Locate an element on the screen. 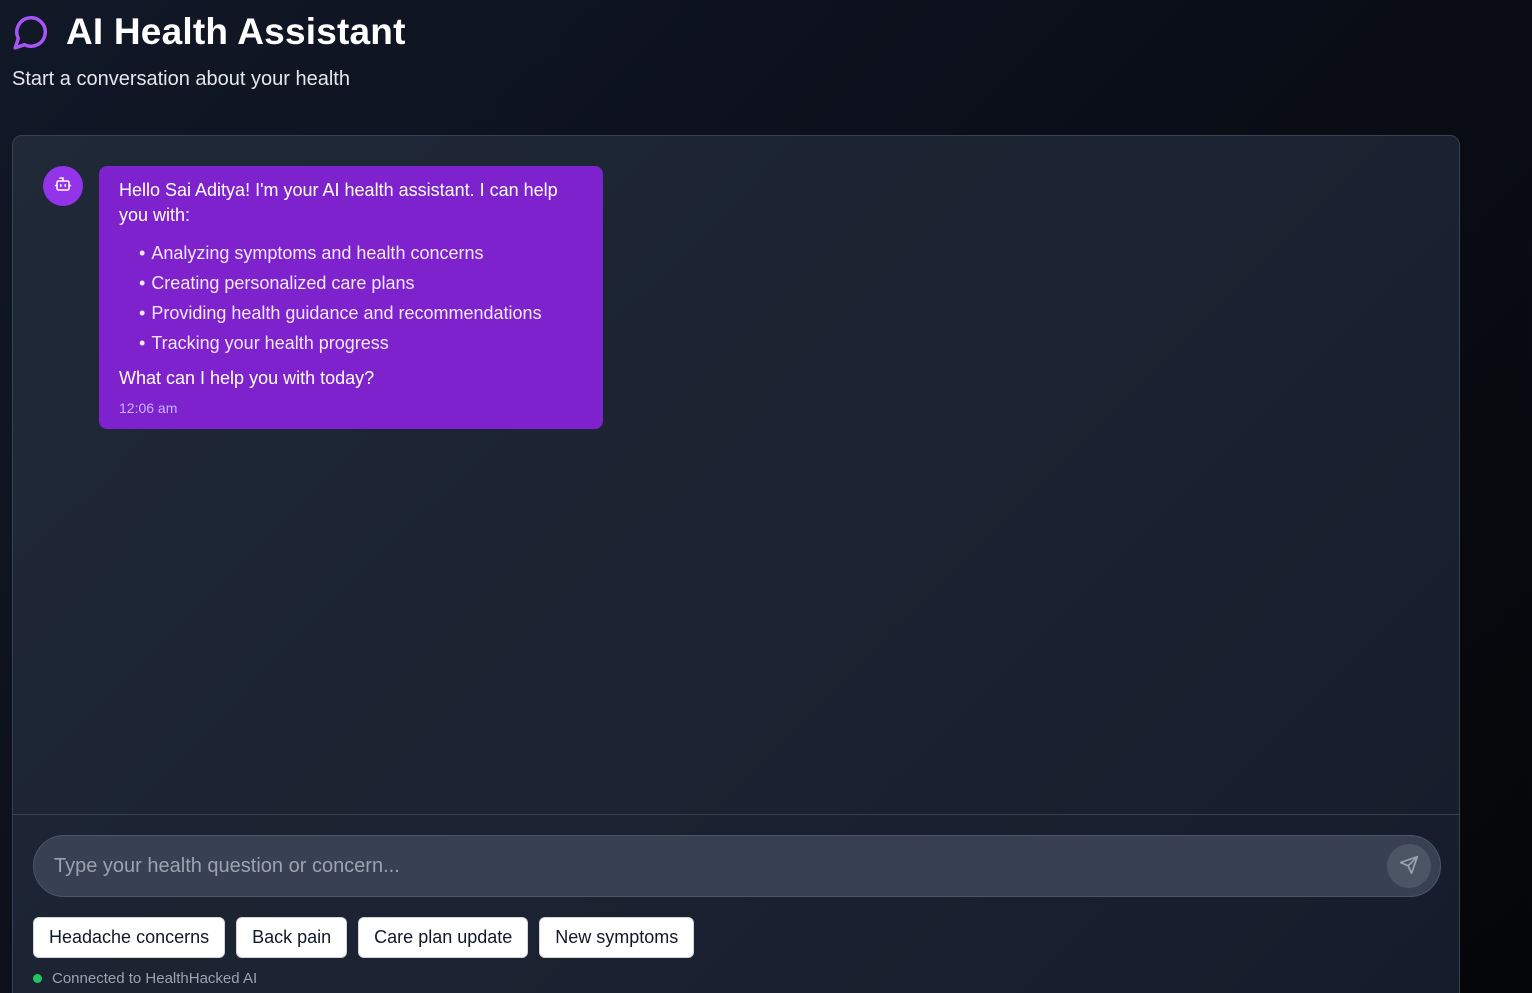 The image size is (1532, 993). send-button is located at coordinates (1409, 866).